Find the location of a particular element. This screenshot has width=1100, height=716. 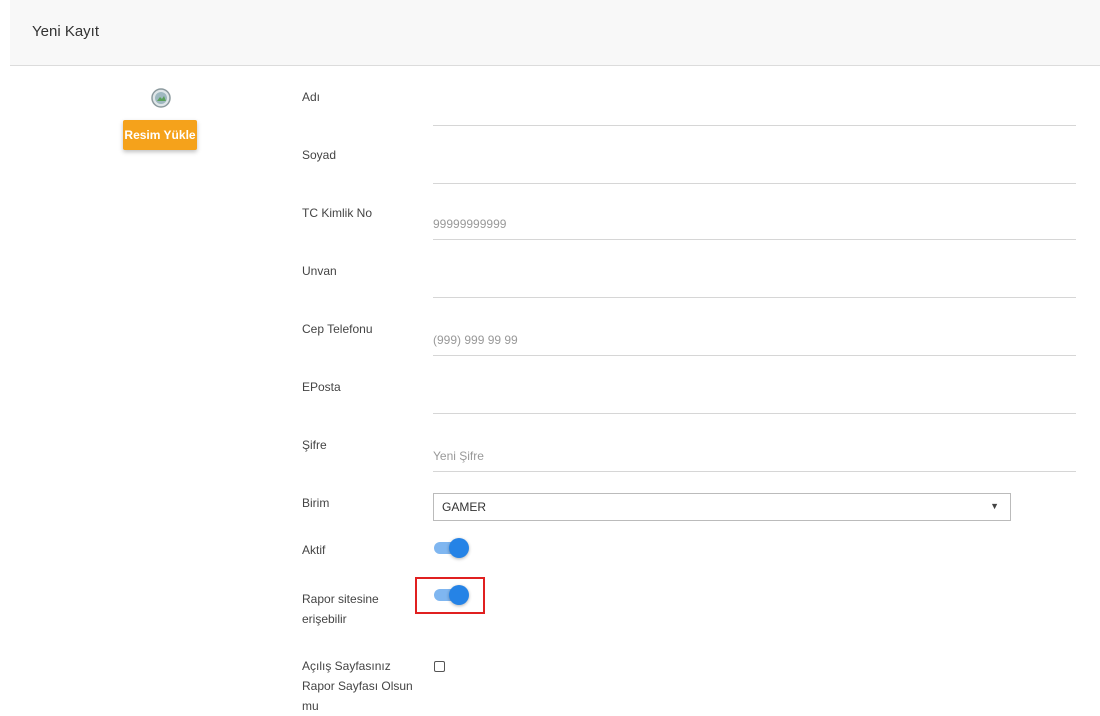

tc-id-input is located at coordinates (754, 224).